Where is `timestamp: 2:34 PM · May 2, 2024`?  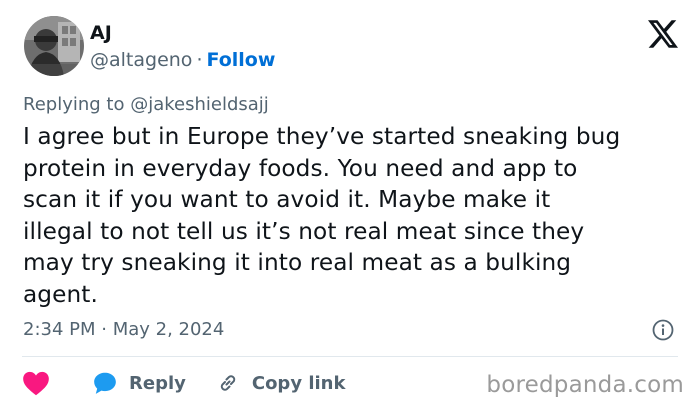 timestamp: 2:34 PM · May 2, 2024 is located at coordinates (123, 330).